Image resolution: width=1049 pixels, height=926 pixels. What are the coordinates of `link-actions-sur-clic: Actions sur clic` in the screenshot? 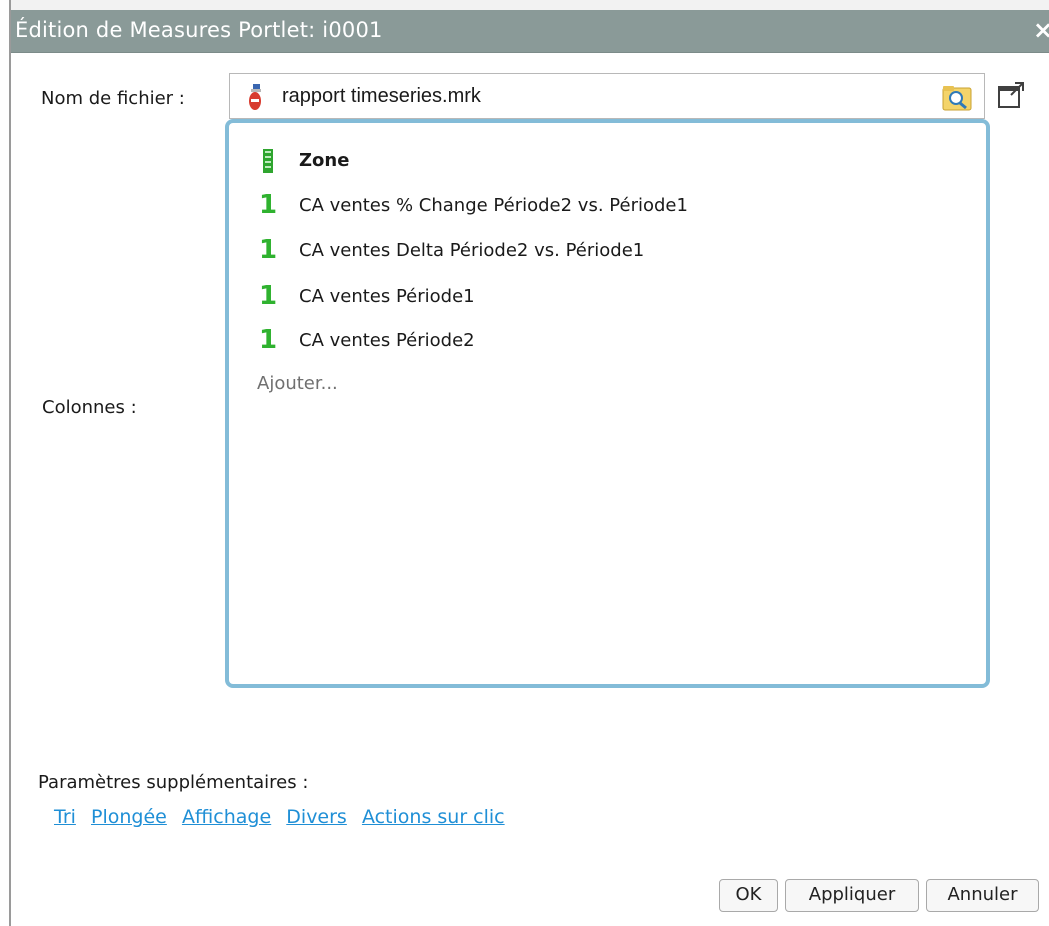 It's located at (433, 817).